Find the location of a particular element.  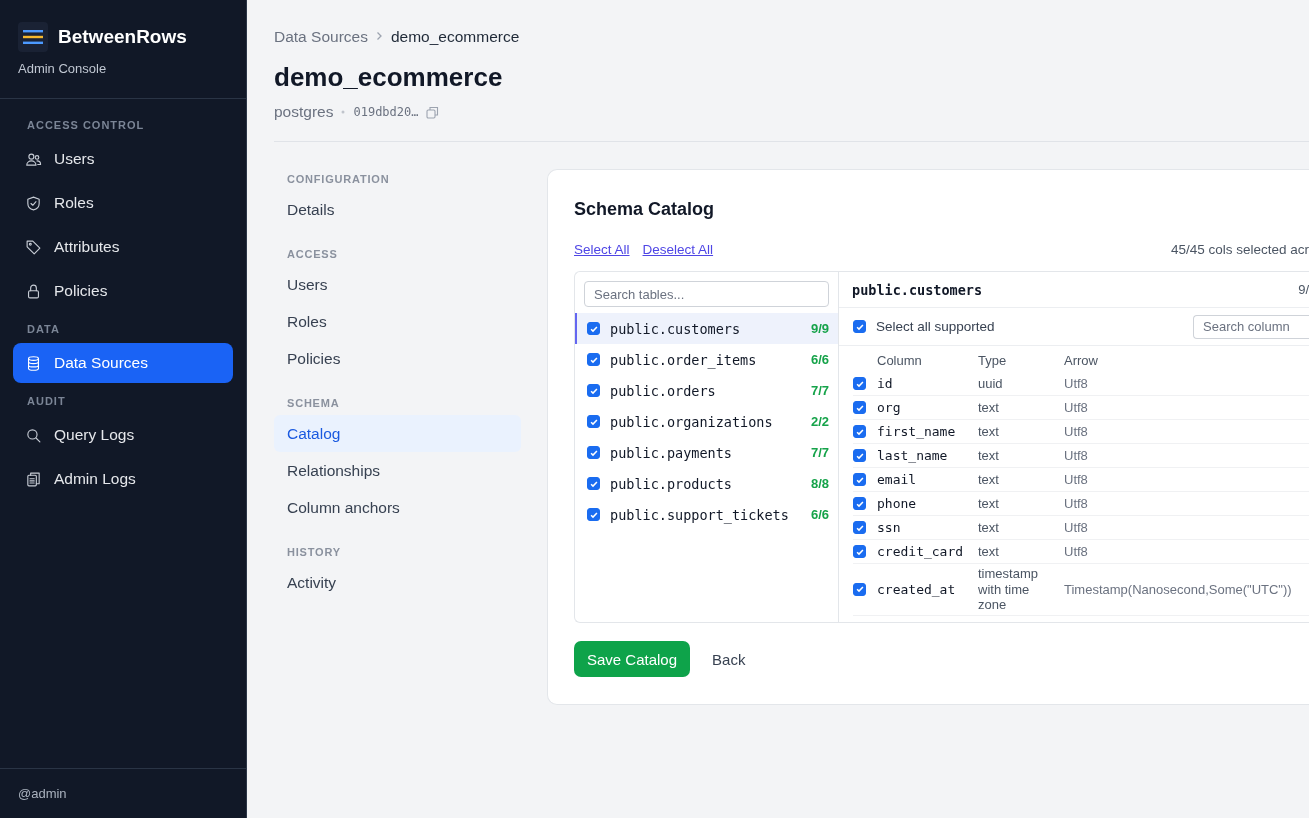

section-heading: ACCESS is located at coordinates (312, 254).